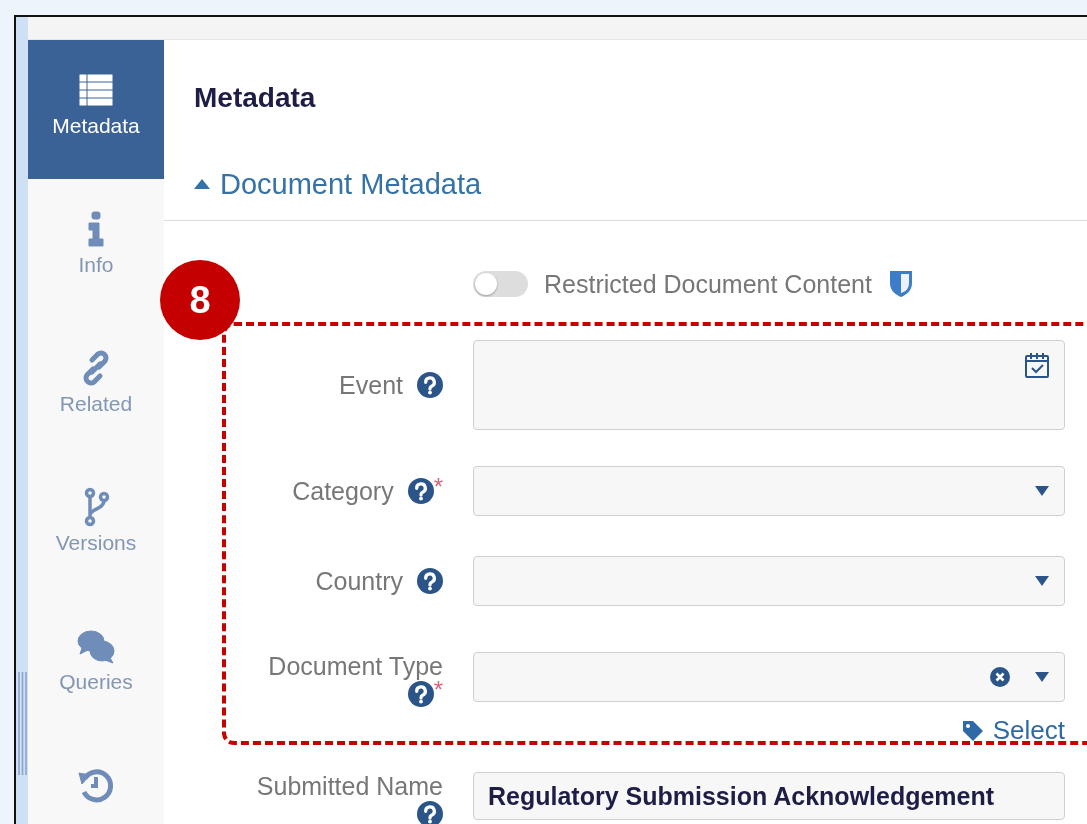 This screenshot has height=824, width=1087. I want to click on sidebar-tab: Queries, so click(96, 665).